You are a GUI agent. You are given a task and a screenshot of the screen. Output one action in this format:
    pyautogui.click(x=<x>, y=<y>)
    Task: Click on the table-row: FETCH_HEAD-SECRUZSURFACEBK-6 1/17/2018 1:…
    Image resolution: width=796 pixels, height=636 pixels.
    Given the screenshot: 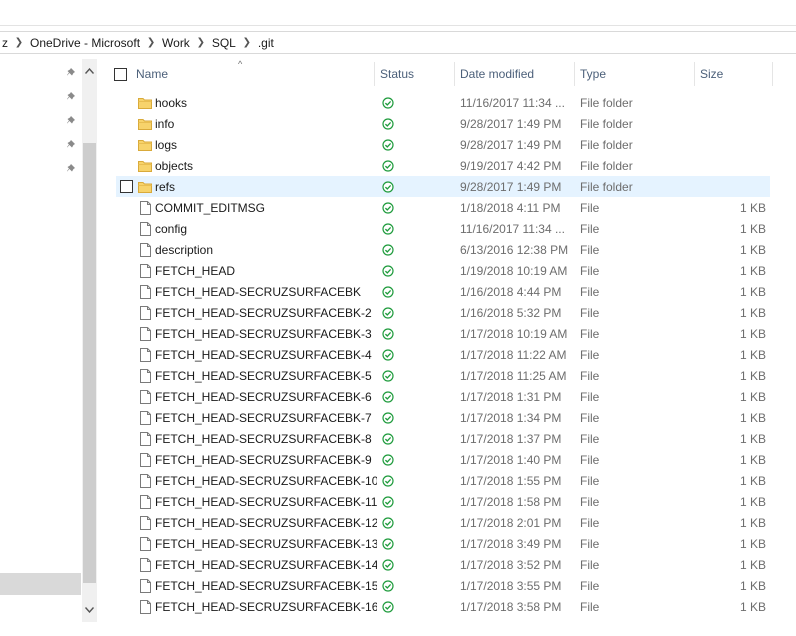 What is the action you would take?
    pyautogui.click(x=443, y=396)
    